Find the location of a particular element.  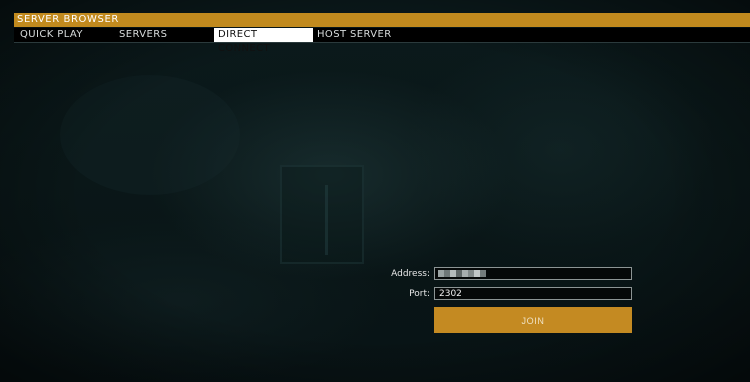

address-label: Address: is located at coordinates (410, 274).